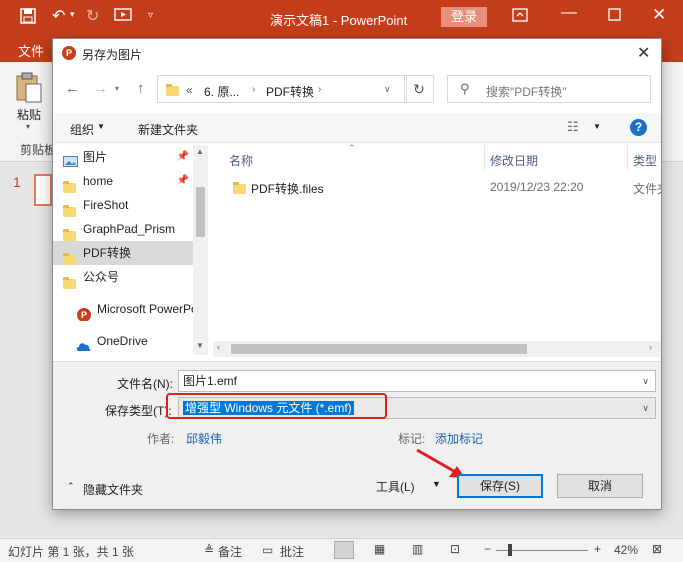 The height and width of the screenshot is (562, 683). What do you see at coordinates (200, 250) in the screenshot?
I see `tree-scrollbar: ▲ ▼` at bounding box center [200, 250].